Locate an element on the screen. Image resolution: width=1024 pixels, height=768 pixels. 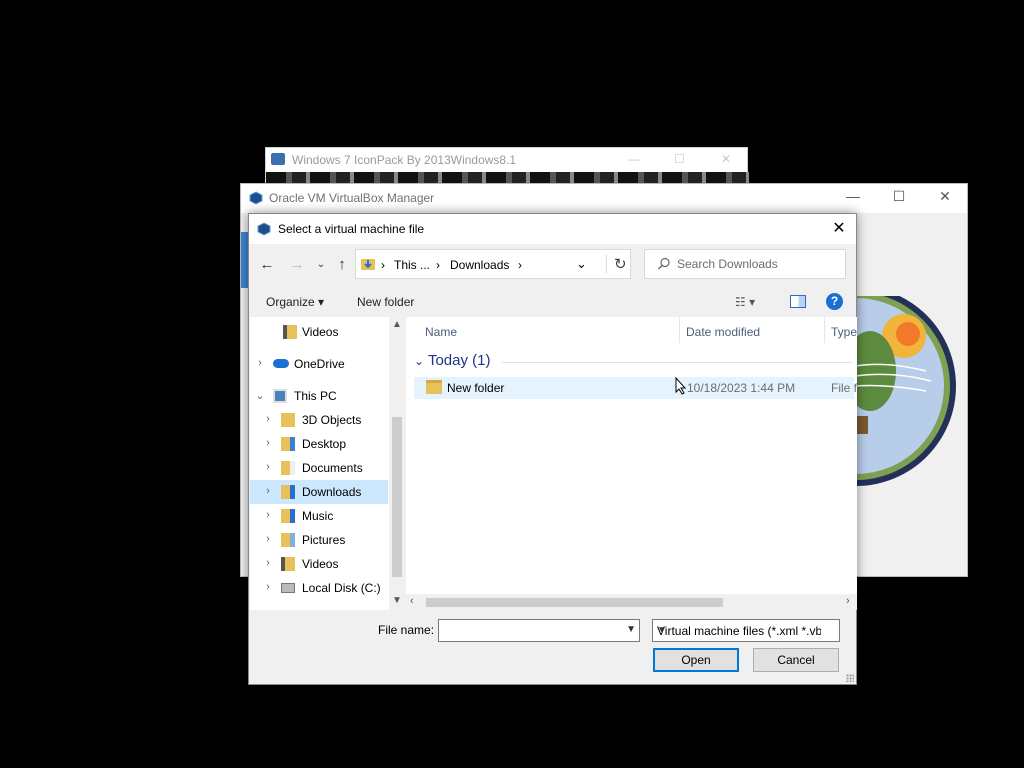
virtualbox-minimize-icon: — is located at coordinates (853, 199).